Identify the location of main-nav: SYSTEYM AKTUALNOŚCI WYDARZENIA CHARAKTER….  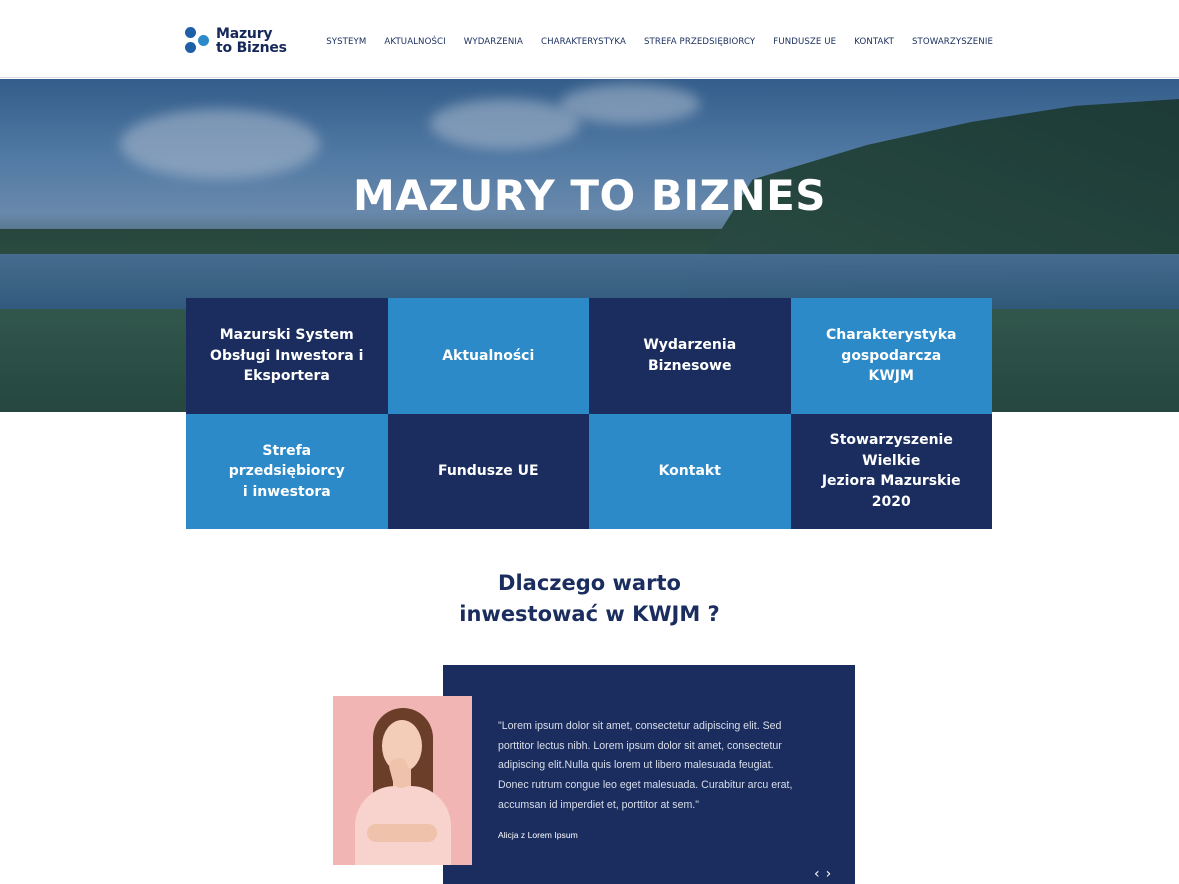
(659, 42).